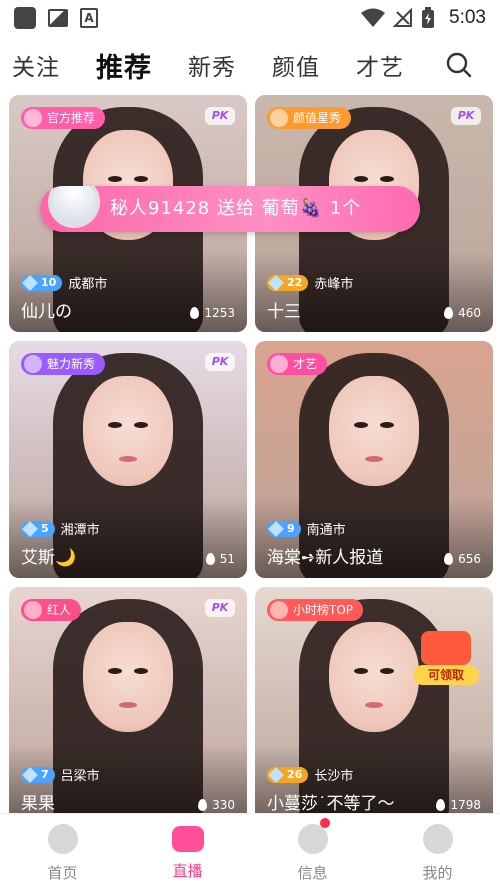 This screenshot has height=887, width=500. I want to click on tab-follow: 关注, so click(36, 65).